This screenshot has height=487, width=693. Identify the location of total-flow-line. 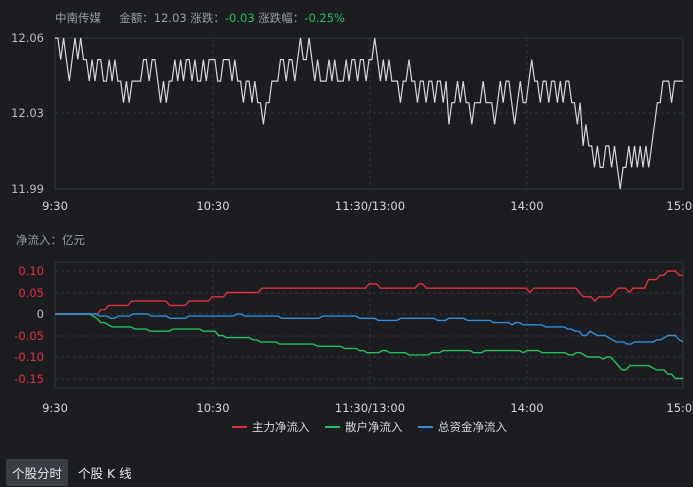
(369, 329).